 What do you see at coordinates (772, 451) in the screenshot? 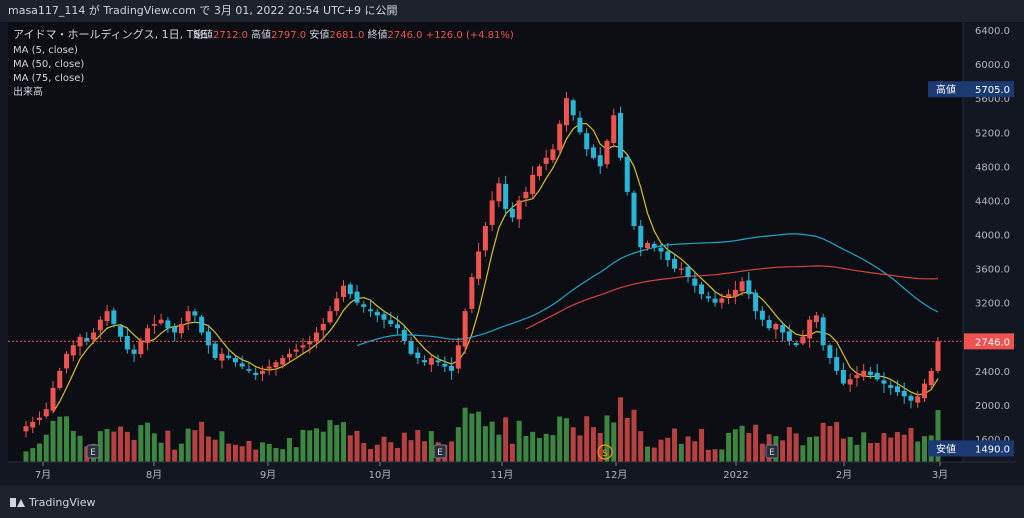
I see `event-marker: E` at bounding box center [772, 451].